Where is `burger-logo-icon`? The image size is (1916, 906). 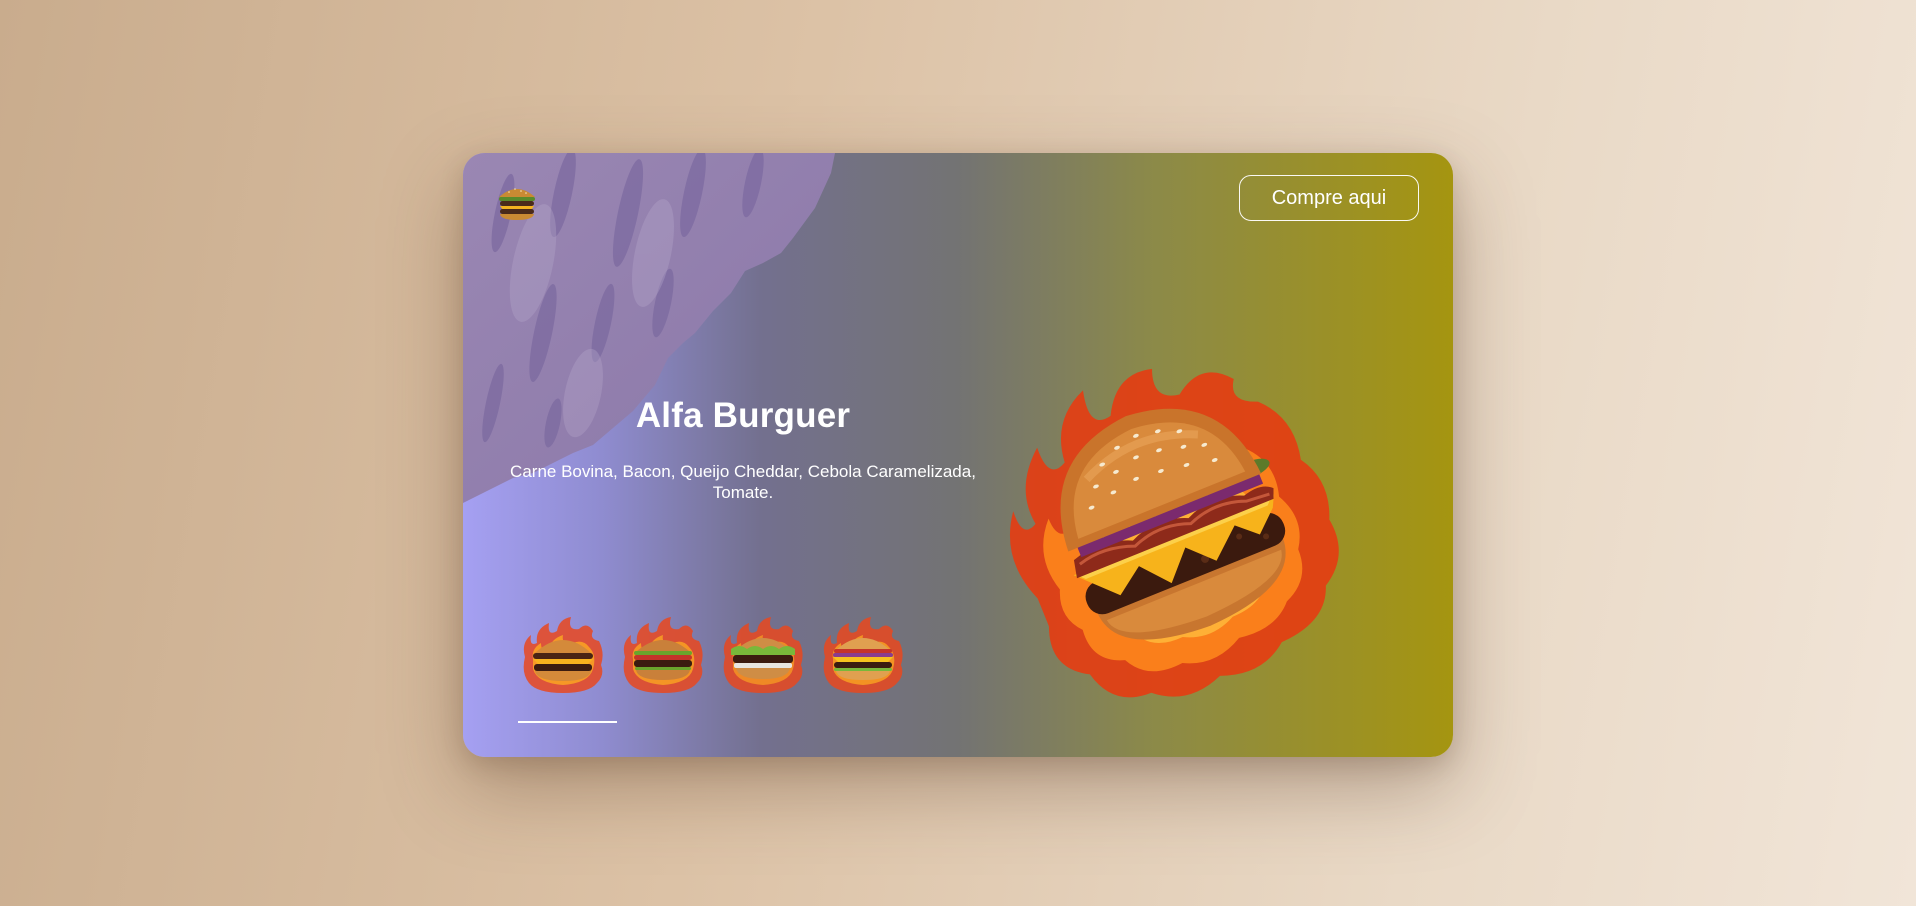 burger-logo-icon is located at coordinates (517, 201).